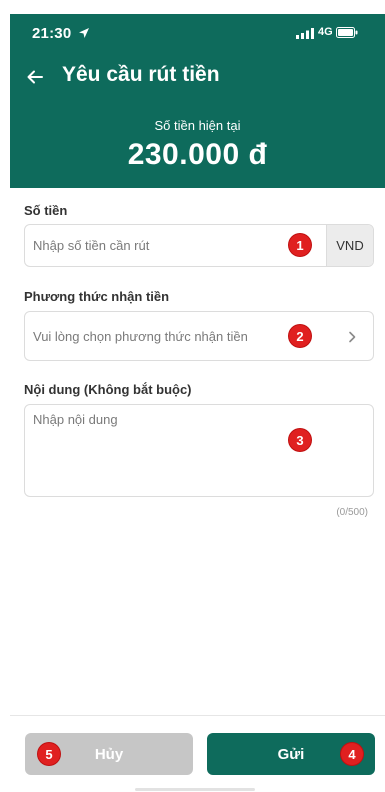  Describe the element at coordinates (197, 715) in the screenshot. I see `footer-divider` at that location.